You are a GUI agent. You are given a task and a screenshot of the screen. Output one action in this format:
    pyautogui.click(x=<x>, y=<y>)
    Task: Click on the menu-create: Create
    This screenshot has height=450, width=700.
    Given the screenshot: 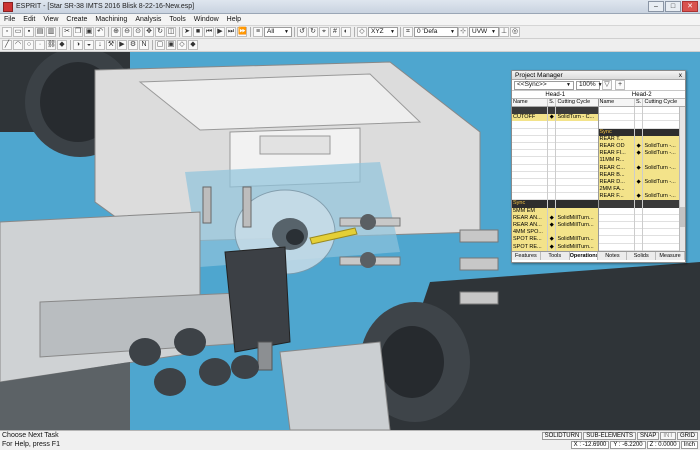 What is the action you would take?
    pyautogui.click(x=76, y=19)
    